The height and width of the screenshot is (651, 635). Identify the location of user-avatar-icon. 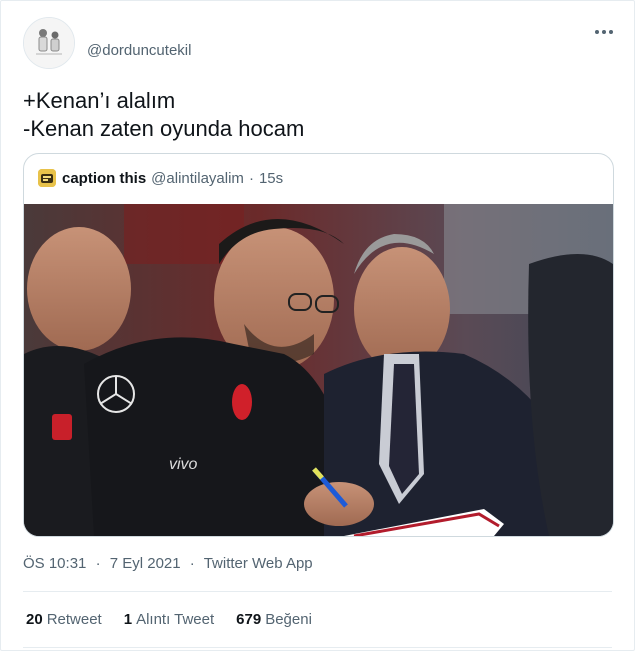
(49, 43).